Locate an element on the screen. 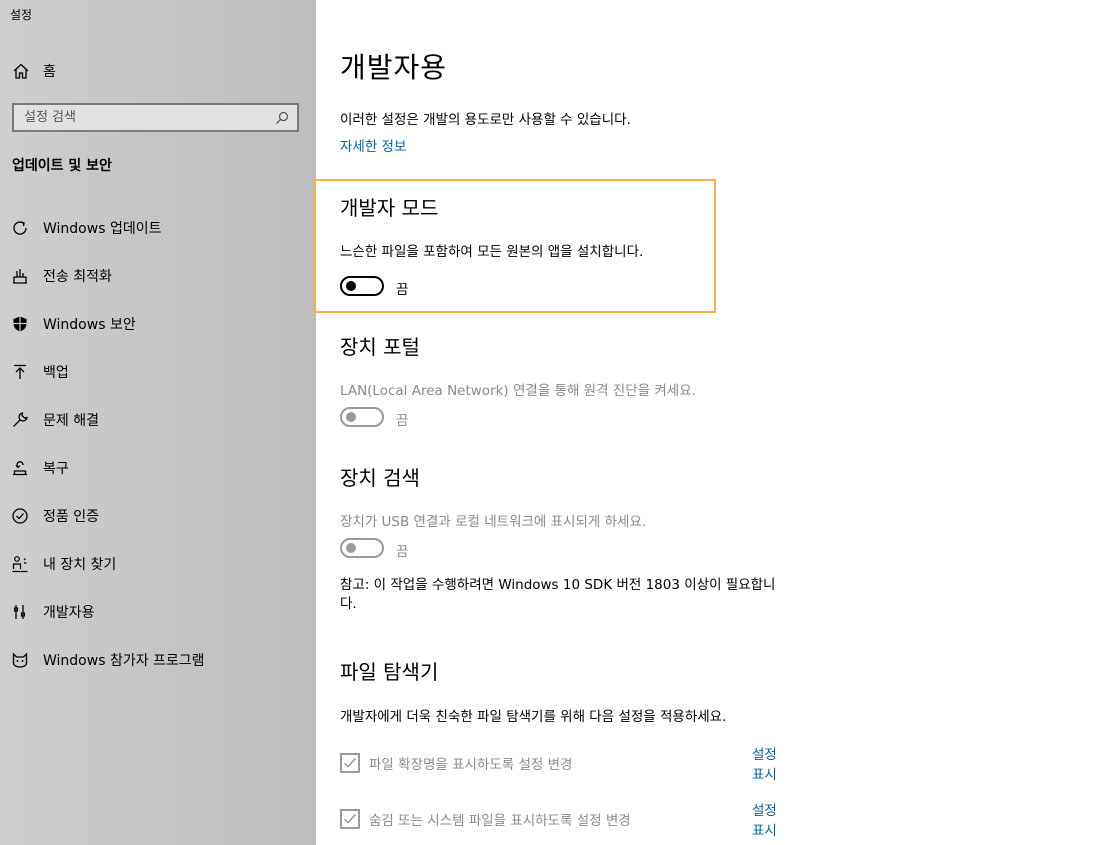 This screenshot has height=845, width=1096. file-extensions-label: 파일 확장명을 표시하도록 설정 변경 is located at coordinates (471, 765).